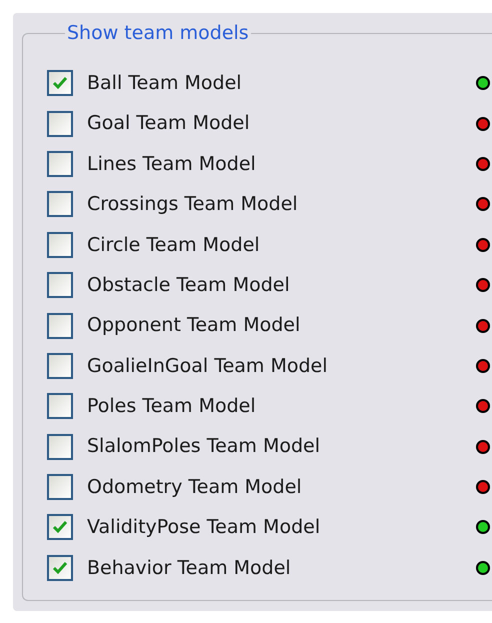  Describe the element at coordinates (203, 447) in the screenshot. I see `checkbox-label: SlalomPoles Team Model` at that location.